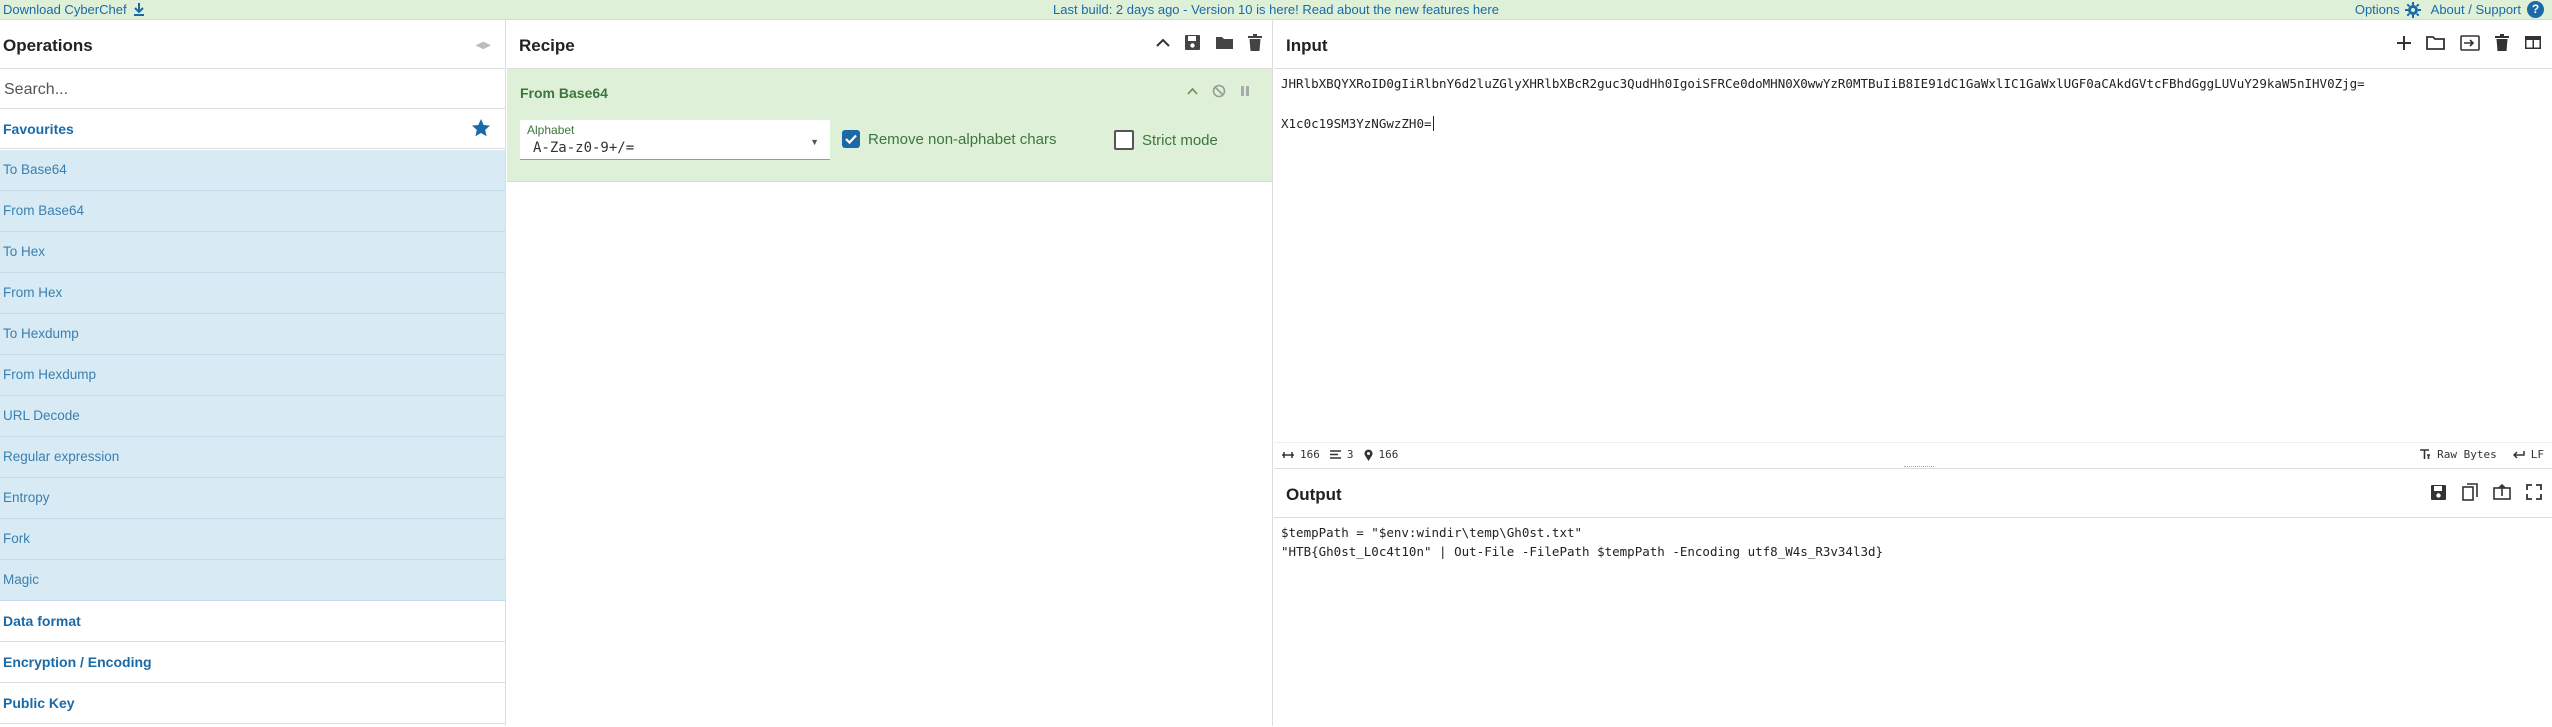  Describe the element at coordinates (2535, 9) in the screenshot. I see `help-icon: ?` at that location.